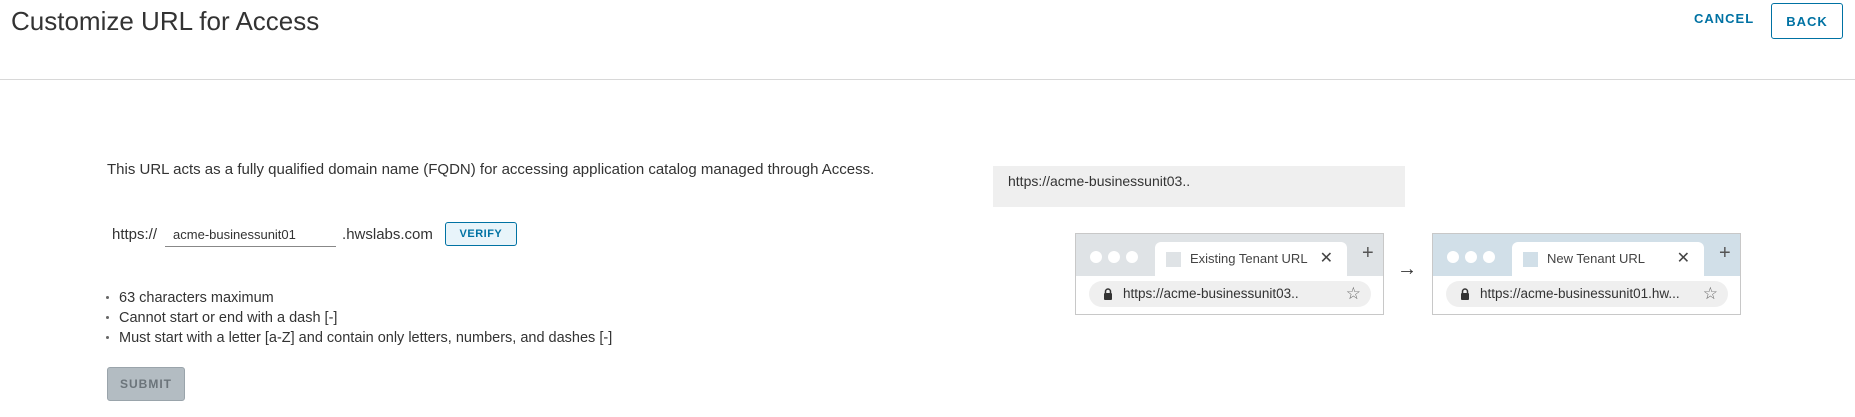 The width and height of the screenshot is (1855, 417). What do you see at coordinates (359, 298) in the screenshot?
I see `rule-item: 63 characters maximum` at bounding box center [359, 298].